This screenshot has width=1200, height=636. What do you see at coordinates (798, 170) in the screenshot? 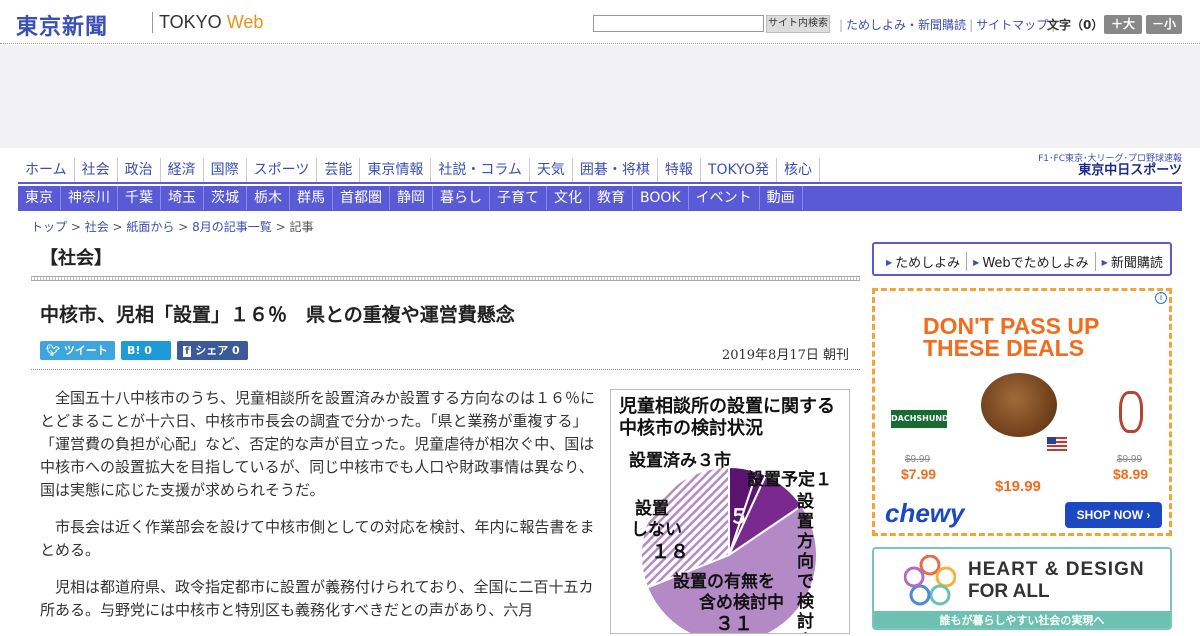
I see `nav-kakushin: 核心` at bounding box center [798, 170].